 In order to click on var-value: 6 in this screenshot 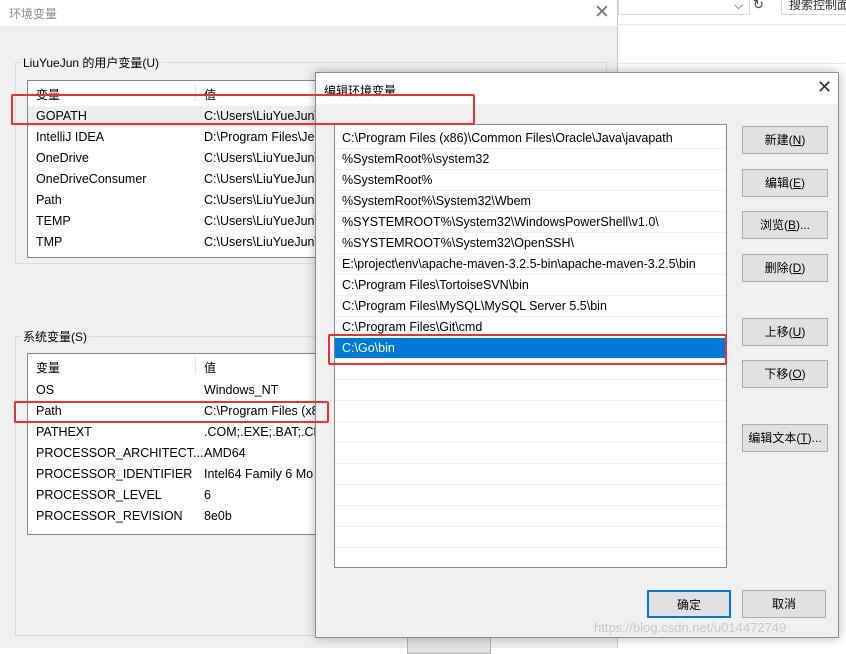, I will do `click(207, 495)`.